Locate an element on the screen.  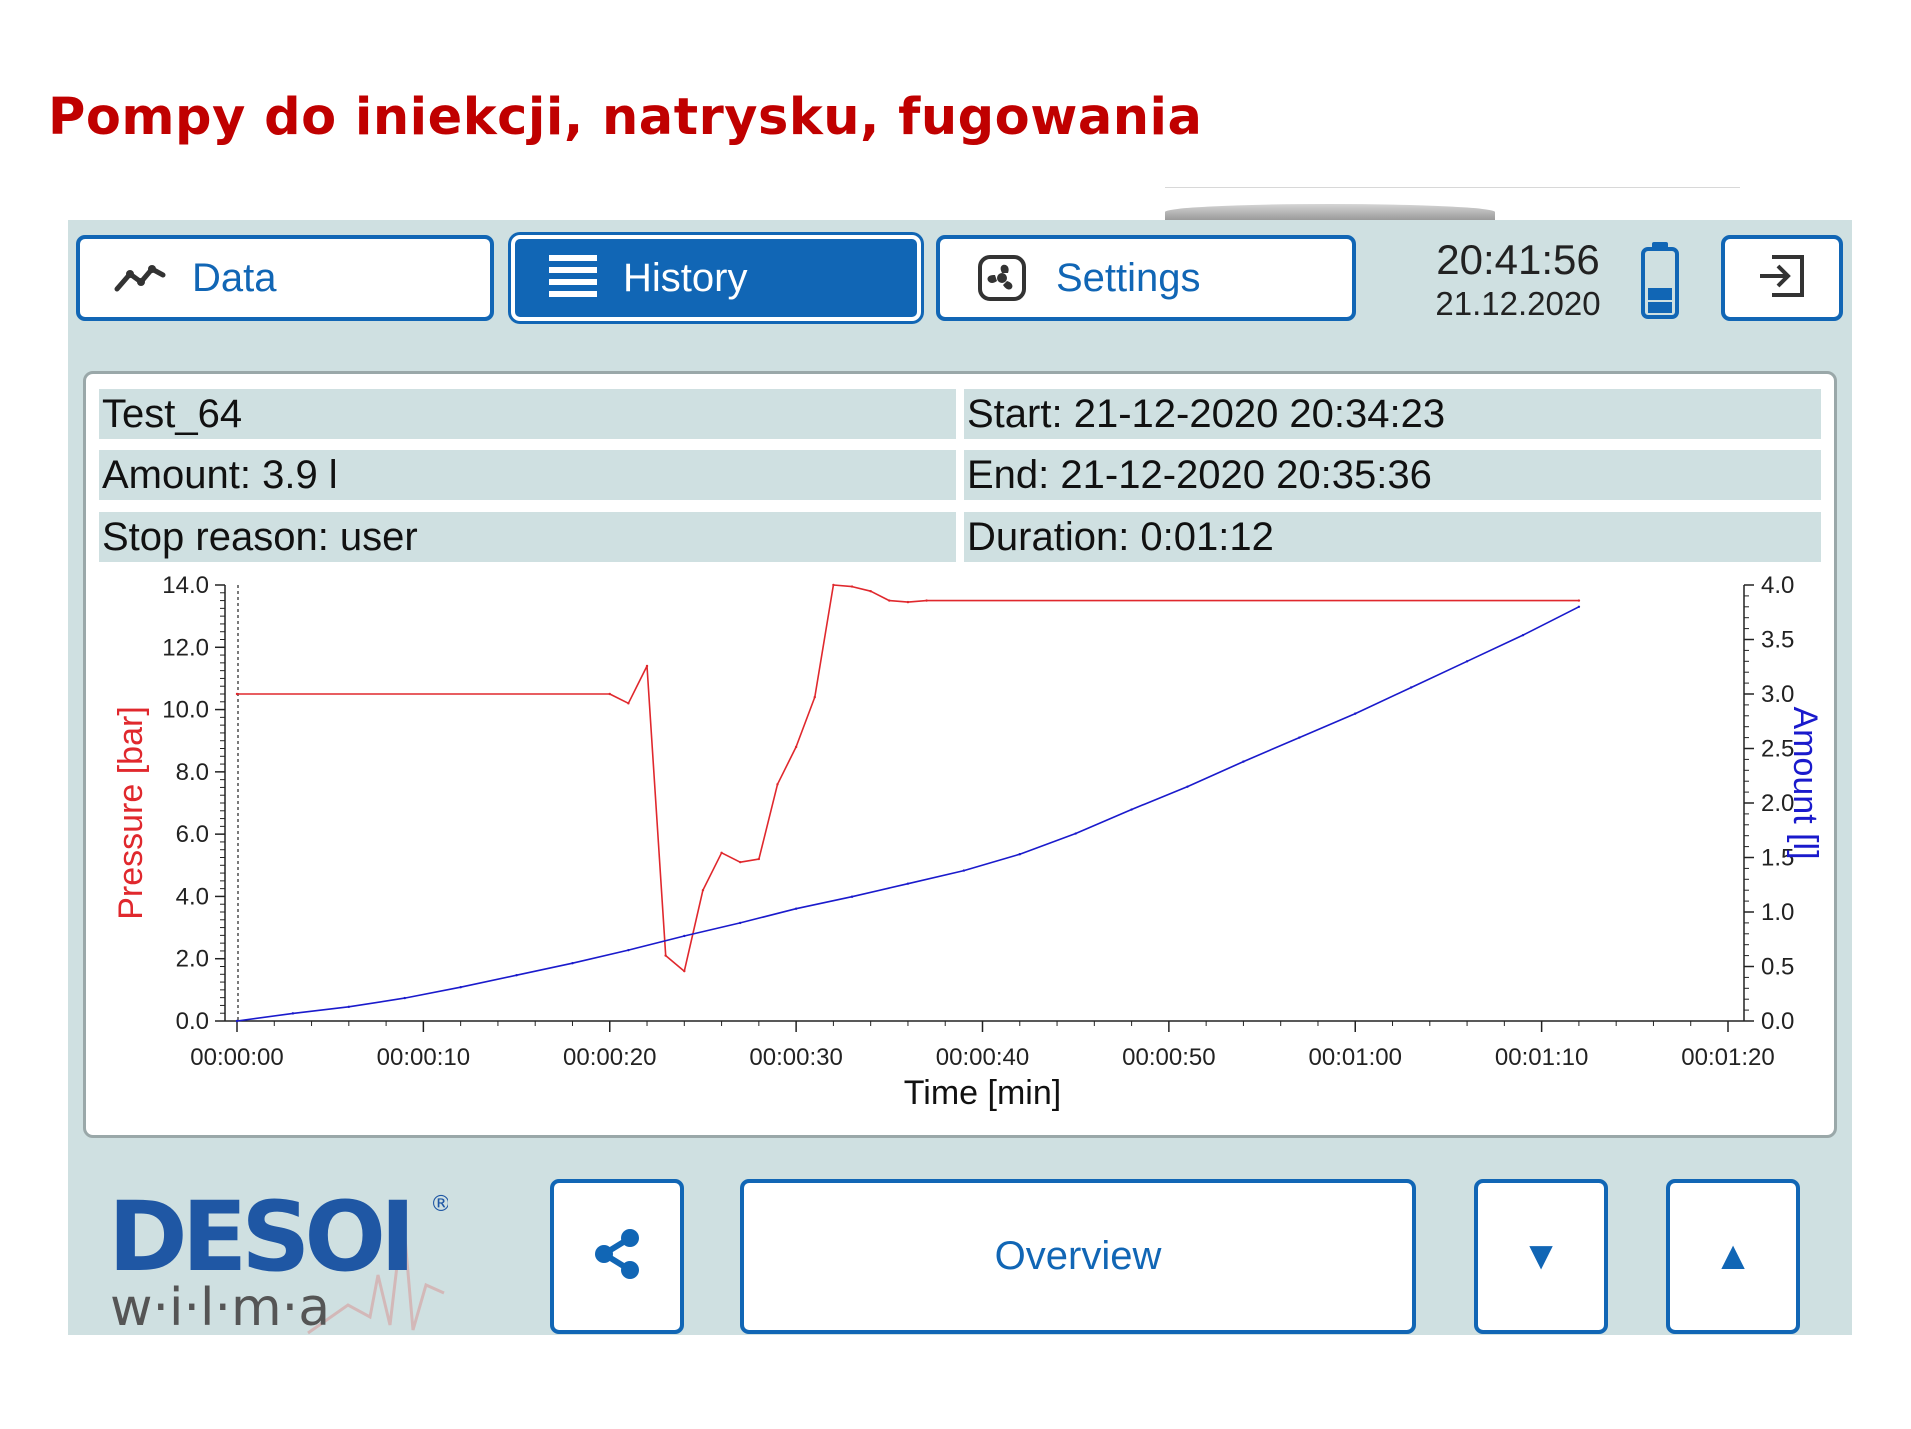
y-tick-label: 12.0 is located at coordinates (185, 647).